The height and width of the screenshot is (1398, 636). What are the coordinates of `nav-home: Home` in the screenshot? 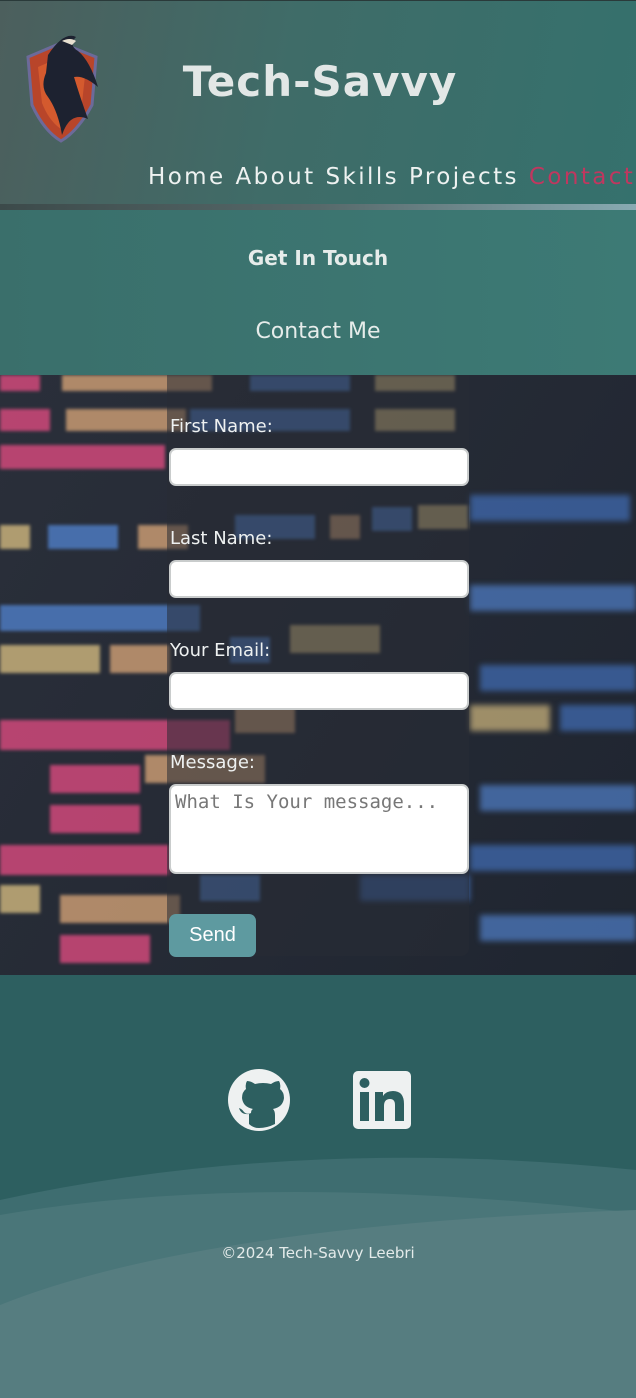 It's located at (187, 177).